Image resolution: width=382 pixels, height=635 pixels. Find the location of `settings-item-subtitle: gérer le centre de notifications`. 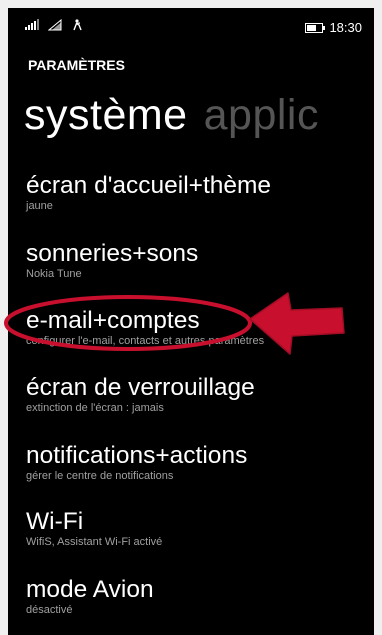

settings-item-subtitle: gérer le centre de notifications is located at coordinates (100, 476).